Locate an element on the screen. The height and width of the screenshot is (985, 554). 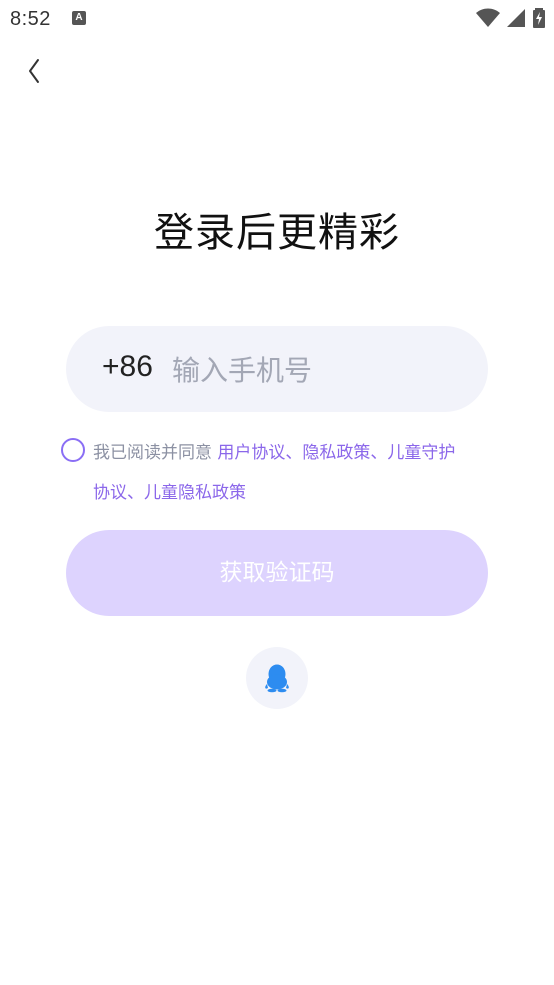
qq-penguin-icon is located at coordinates (277, 678).